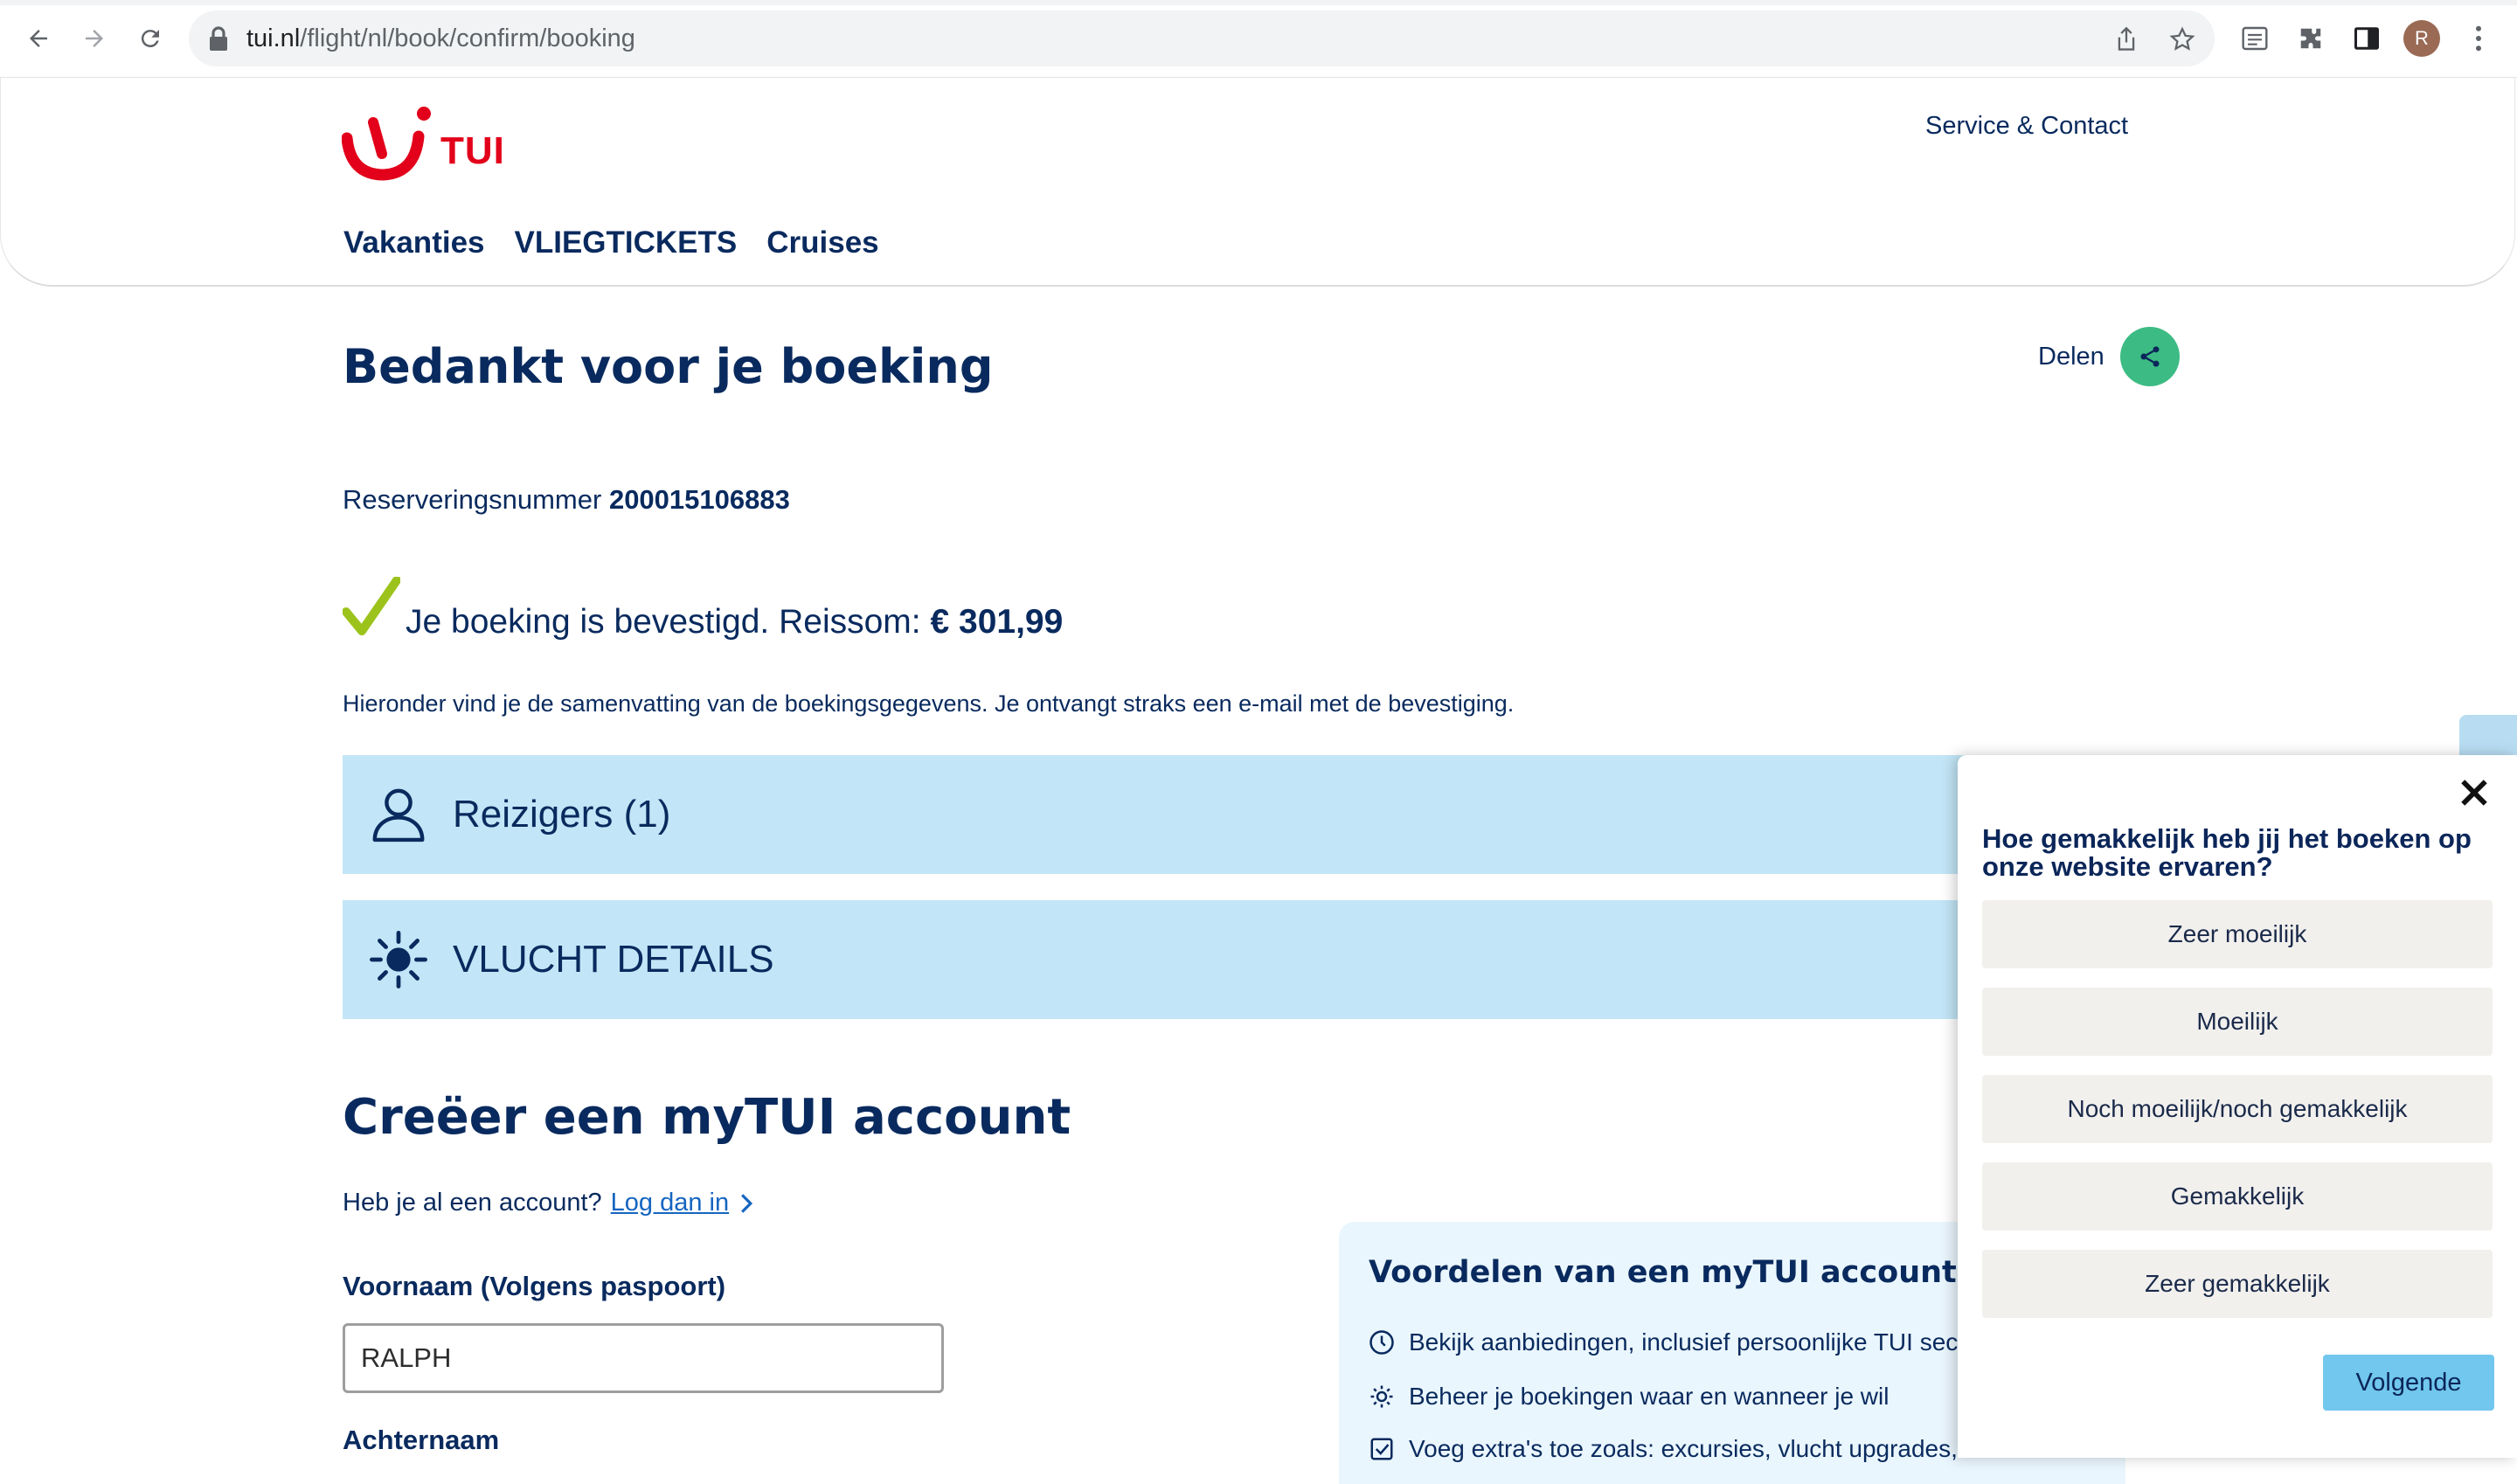 Image resolution: width=2517 pixels, height=1484 pixels. What do you see at coordinates (390, 142) in the screenshot?
I see `tui-smile-logo` at bounding box center [390, 142].